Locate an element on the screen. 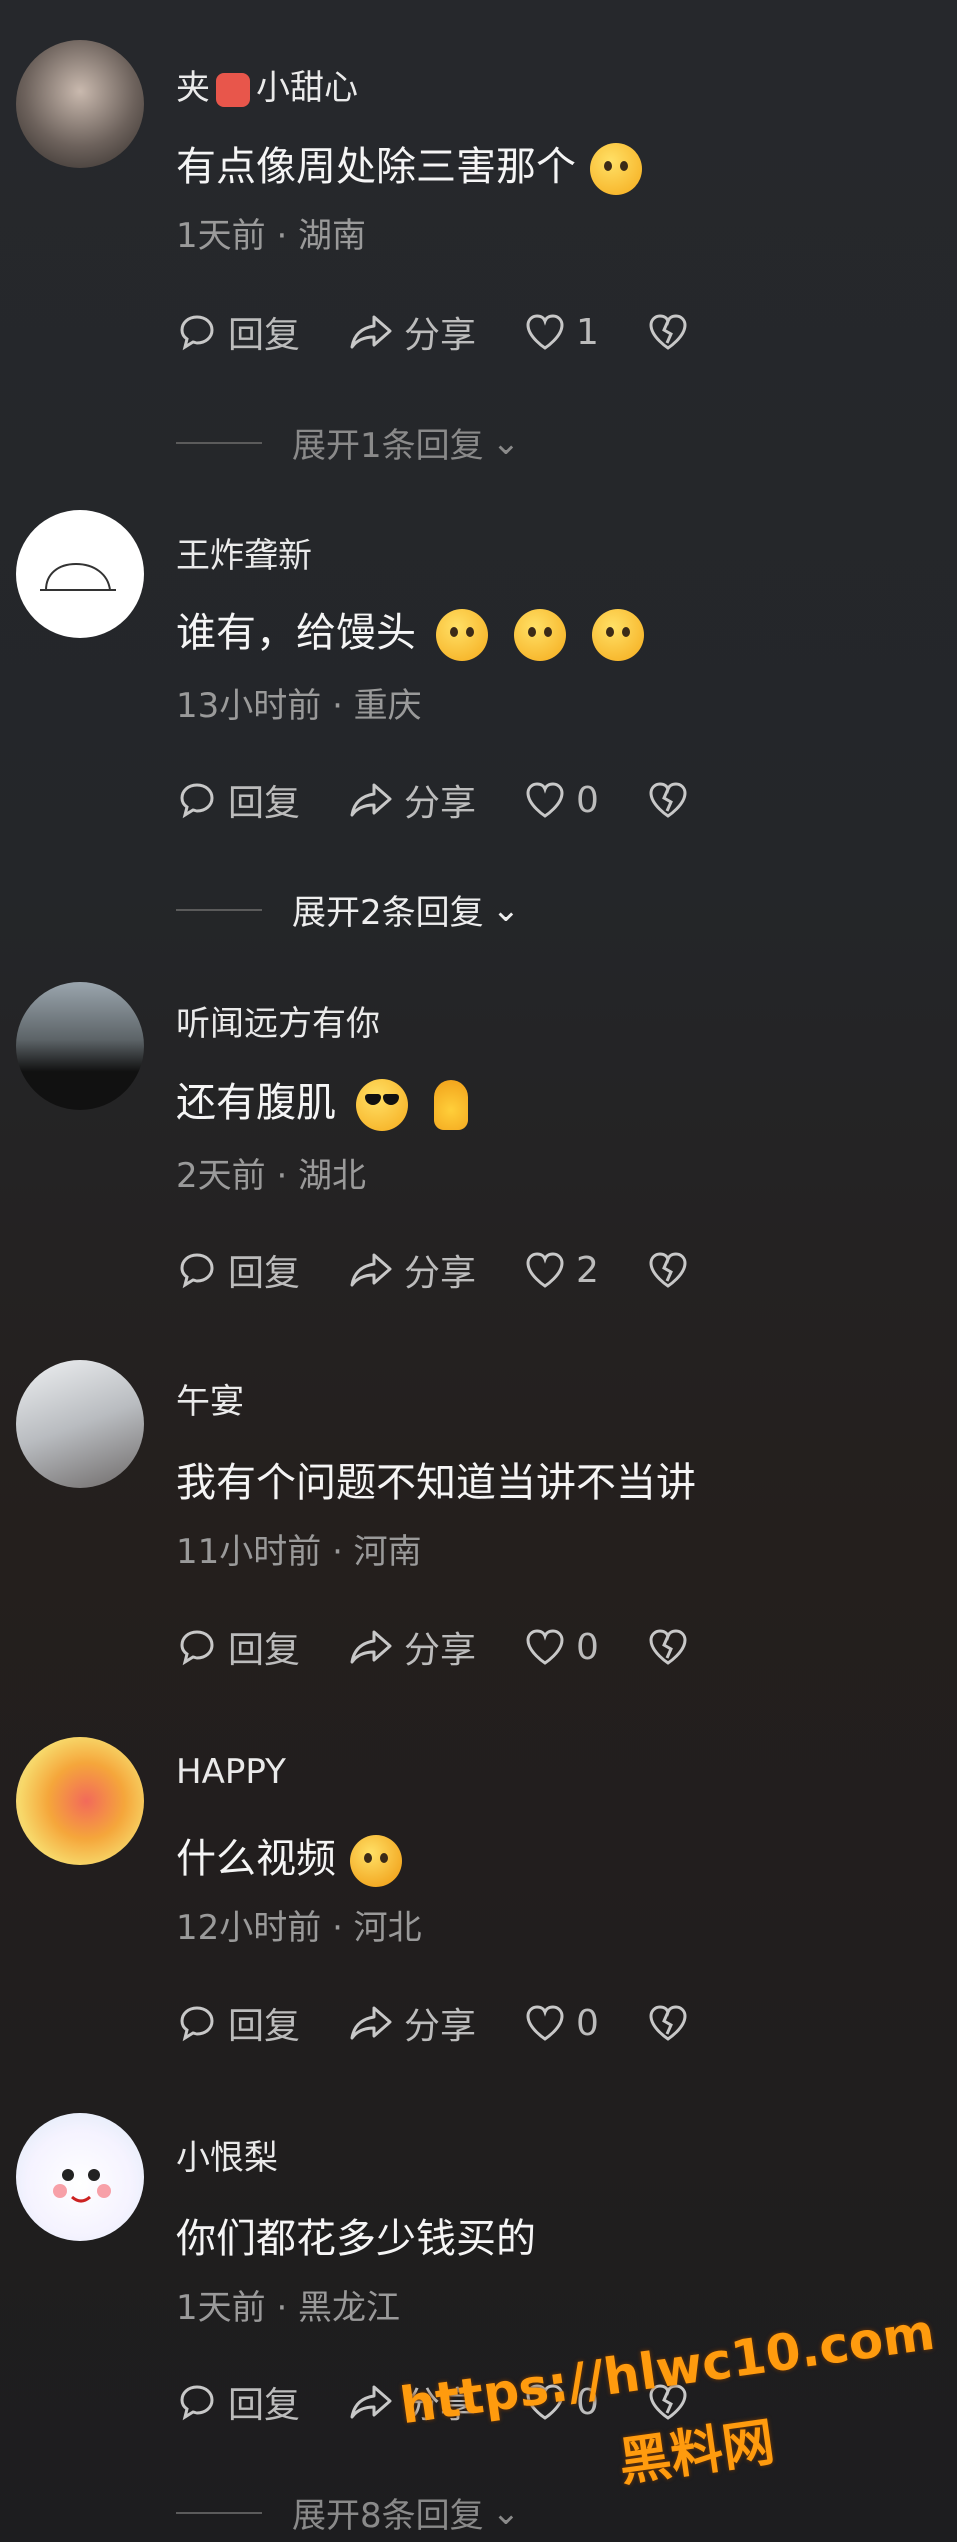 The height and width of the screenshot is (2542, 957). thinking-emoji-icon is located at coordinates (616, 169).